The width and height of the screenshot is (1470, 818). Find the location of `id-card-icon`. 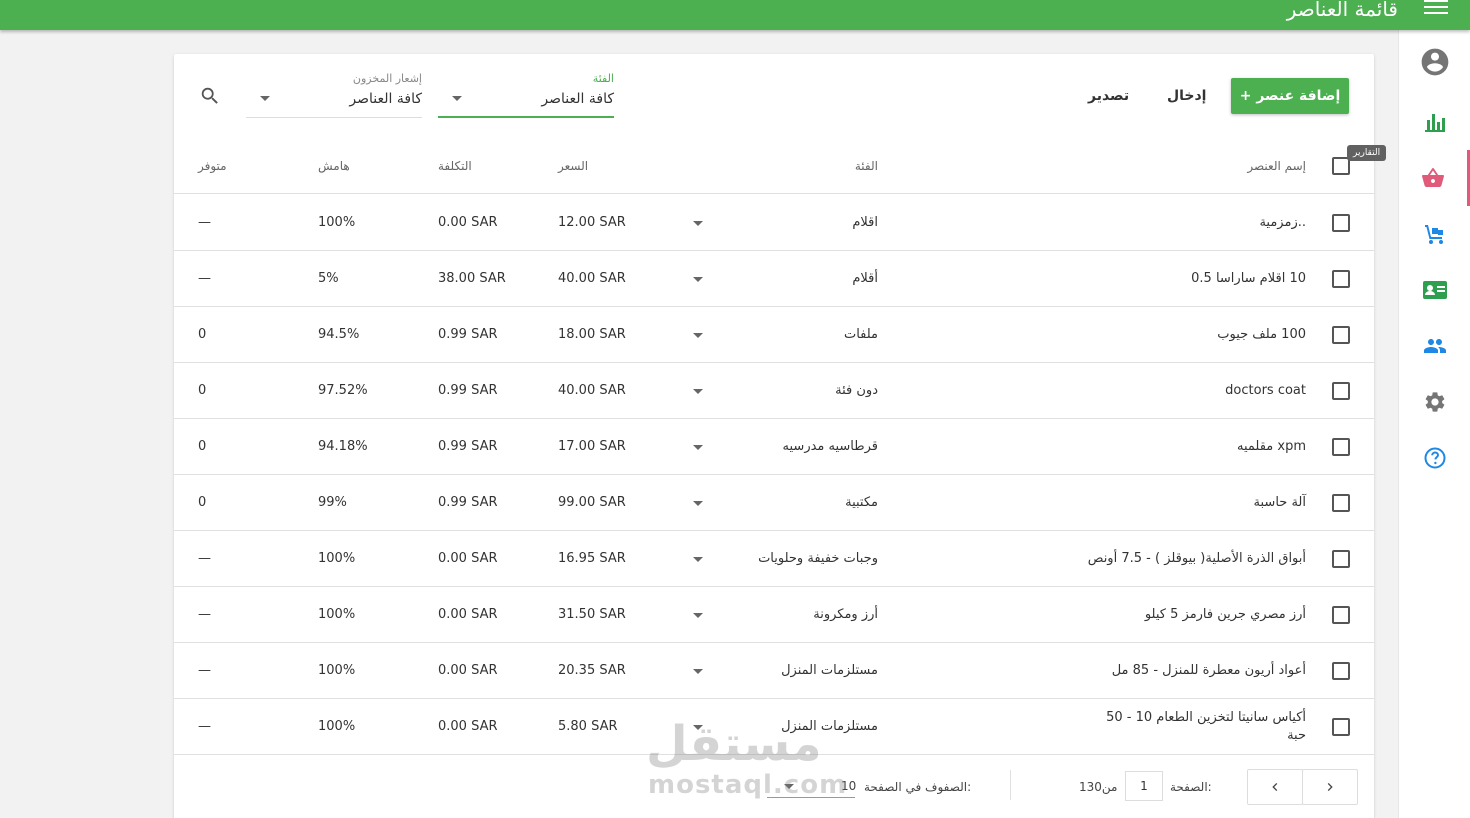

id-card-icon is located at coordinates (1435, 290).